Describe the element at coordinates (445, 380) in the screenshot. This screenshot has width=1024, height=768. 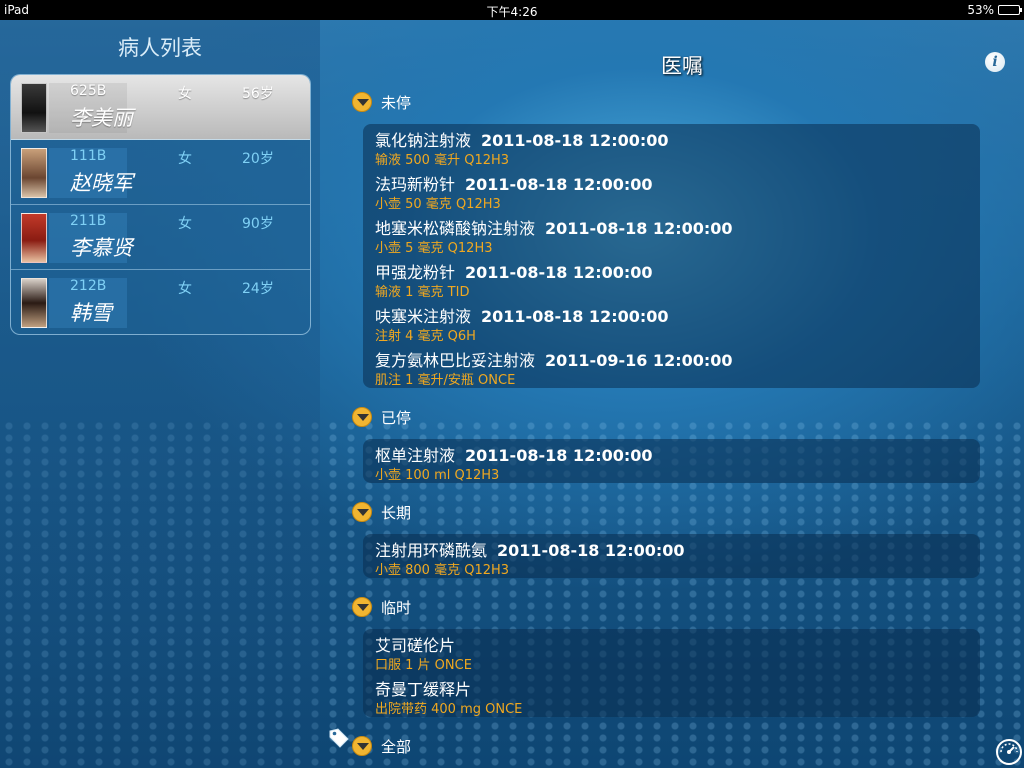
I see `order-detail: 肌注 1 毫升/安瓶 ONCE` at that location.